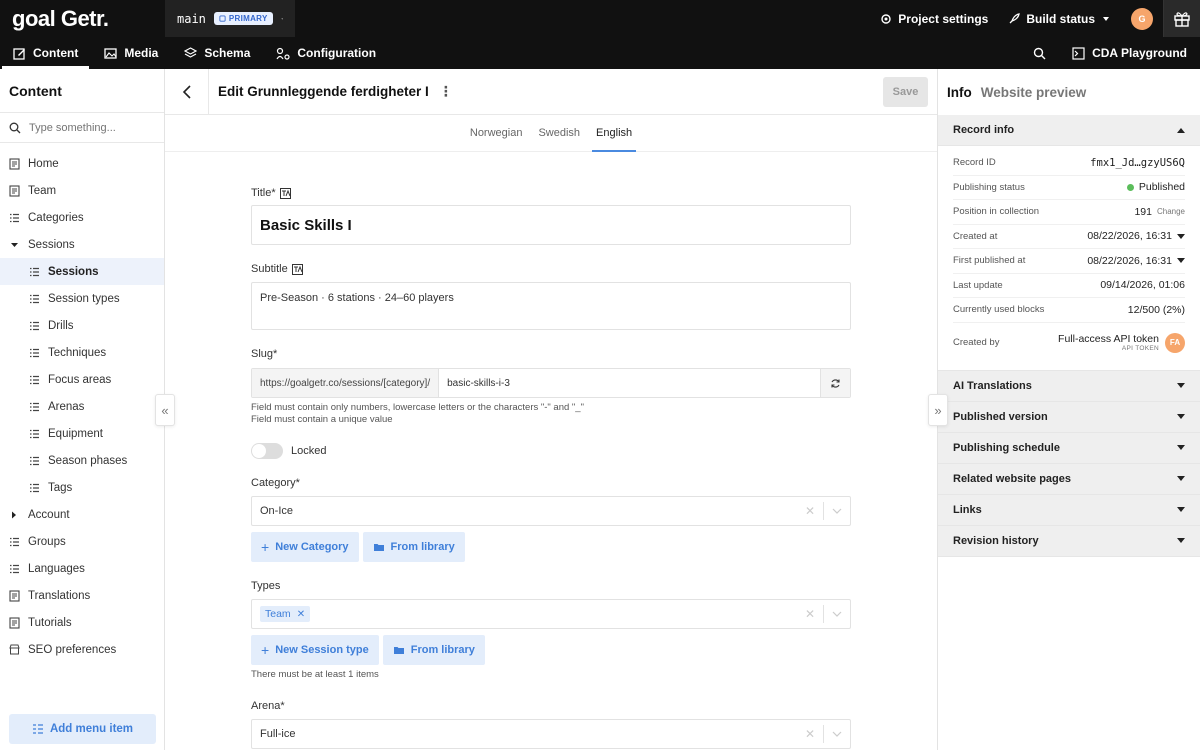  I want to click on slug-input: basic-skills-i-3, so click(629, 383).